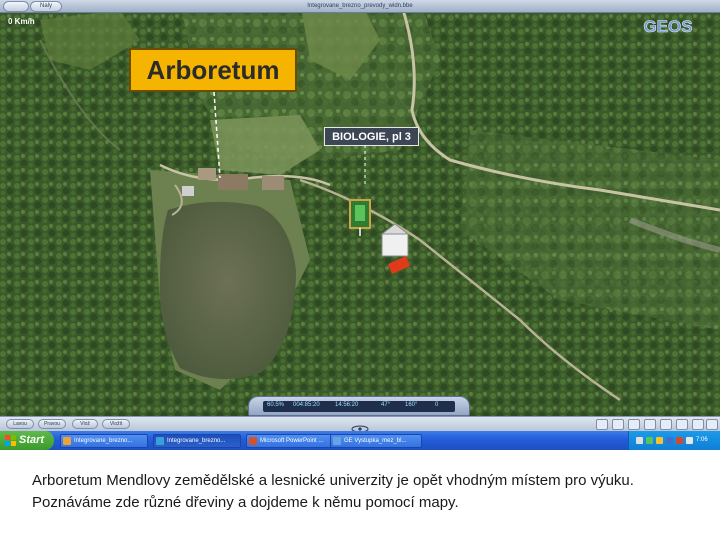 This screenshot has height=540, width=720. Describe the element at coordinates (337, 441) in the screenshot. I see `explorer-icon` at that location.